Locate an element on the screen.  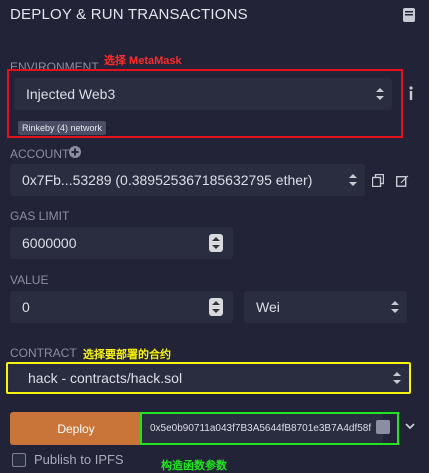
publish-label: Publish to IPFS is located at coordinates (79, 459).